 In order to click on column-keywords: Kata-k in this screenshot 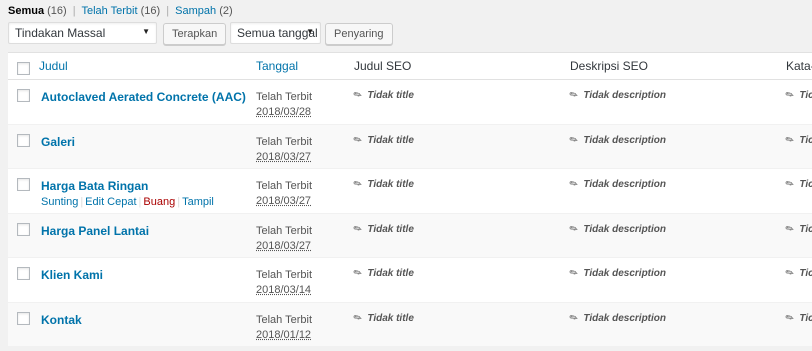, I will do `click(799, 66)`.